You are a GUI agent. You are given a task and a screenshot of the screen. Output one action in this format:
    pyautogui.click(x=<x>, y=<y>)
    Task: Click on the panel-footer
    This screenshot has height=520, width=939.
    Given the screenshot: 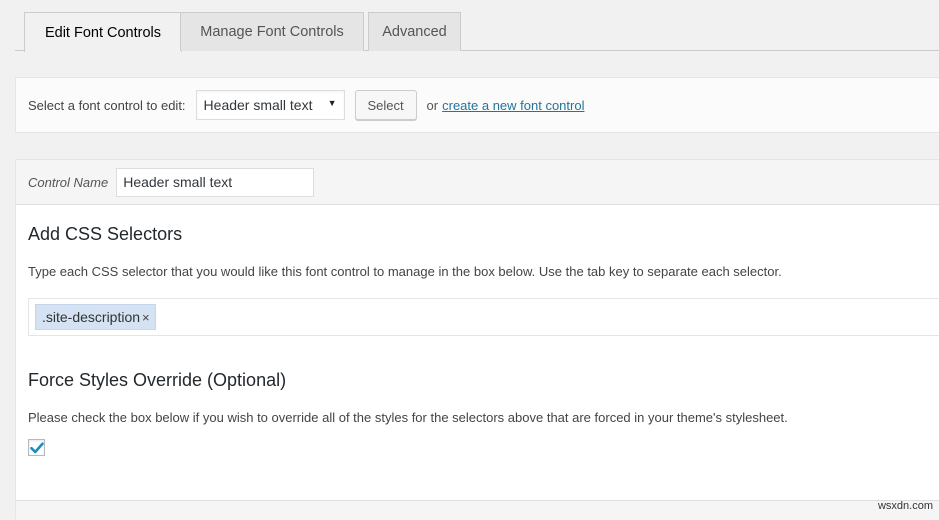 What is the action you would take?
    pyautogui.click(x=477, y=510)
    